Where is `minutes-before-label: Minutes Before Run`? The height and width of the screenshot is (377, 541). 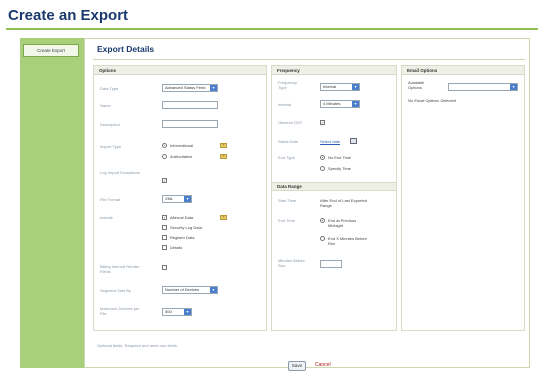 minutes-before-label: Minutes Before Run is located at coordinates (291, 263).